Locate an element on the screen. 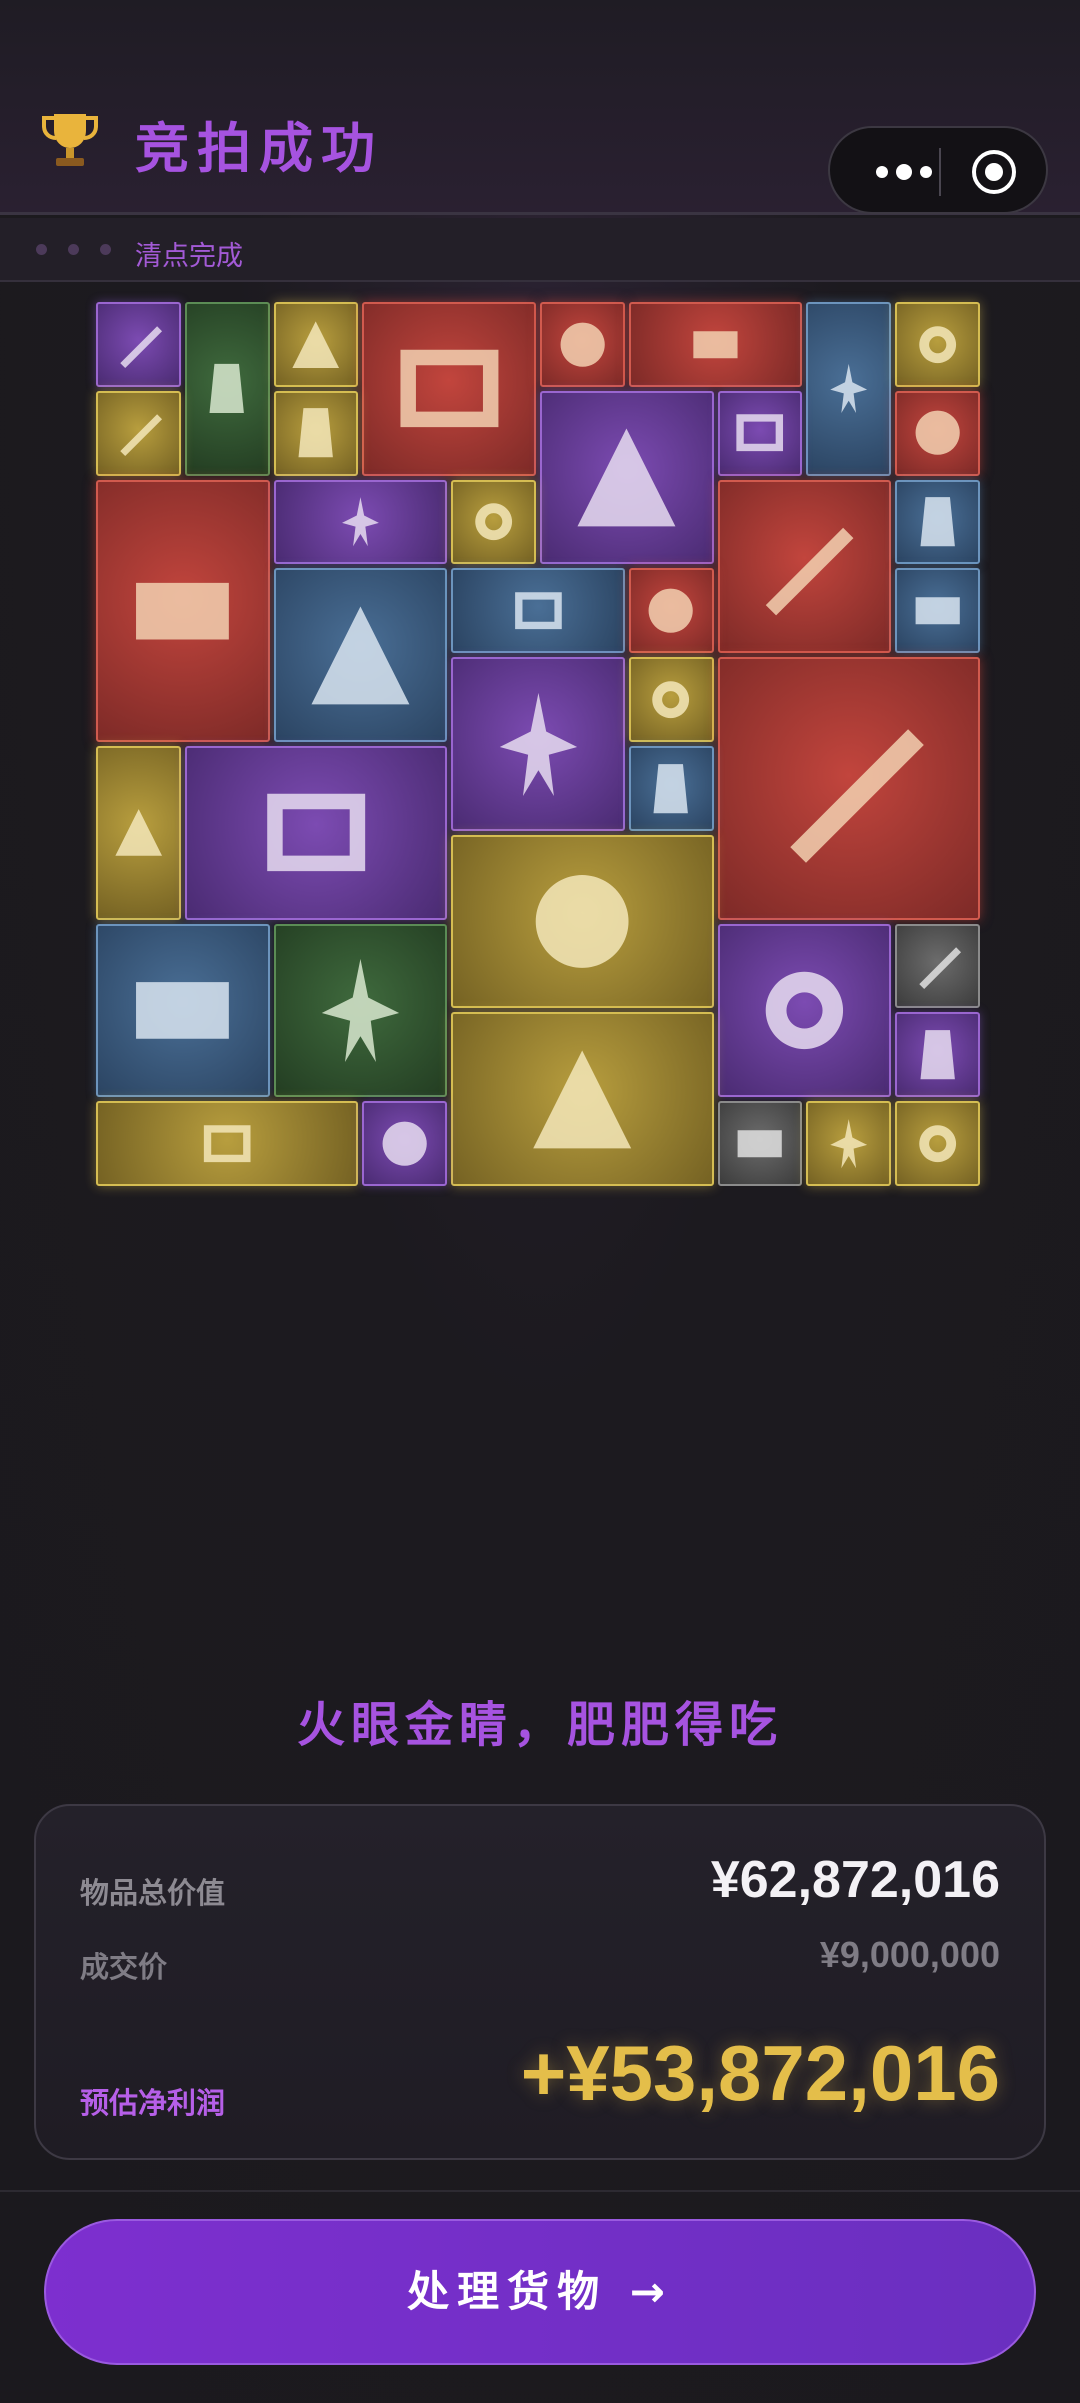 This screenshot has height=2403, width=1080. power-meter-icon is located at coordinates (140, 435).